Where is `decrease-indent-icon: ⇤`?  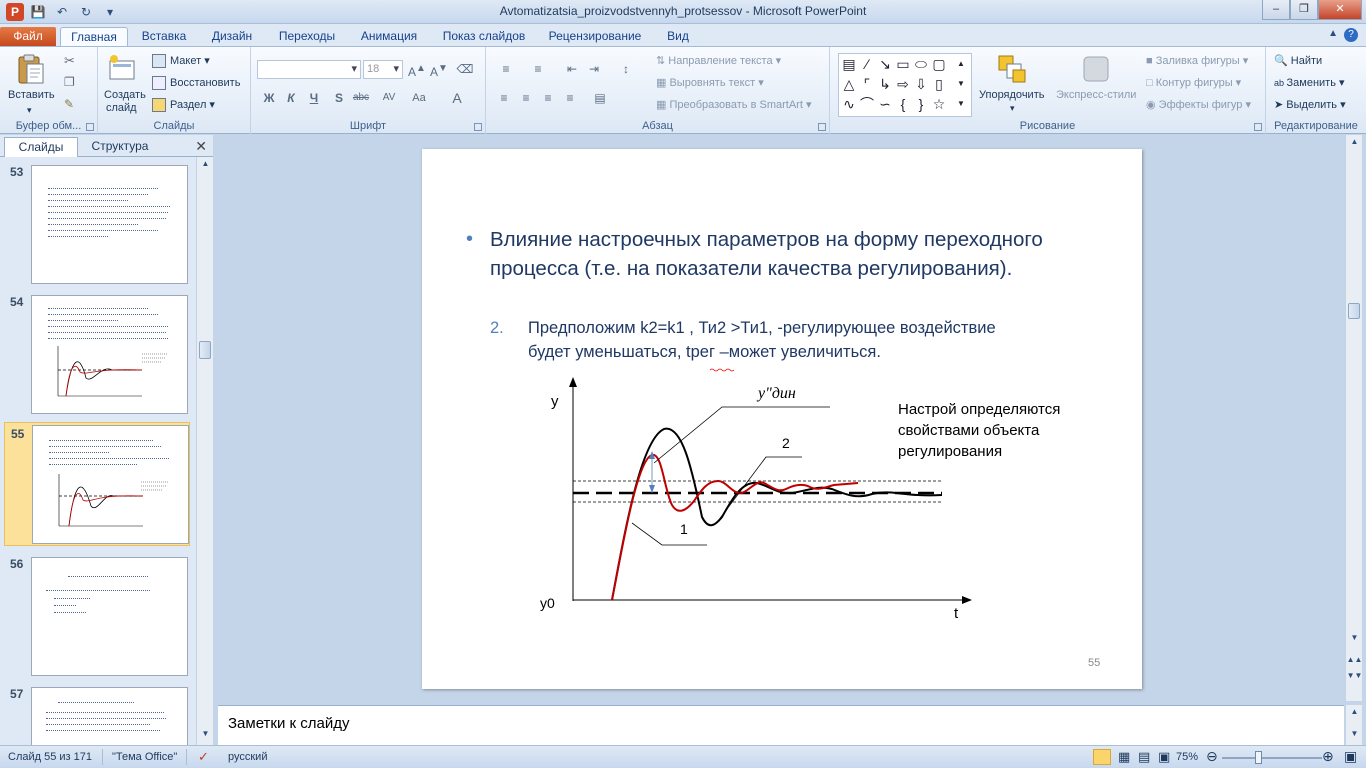 decrease-indent-icon: ⇤ is located at coordinates (572, 69).